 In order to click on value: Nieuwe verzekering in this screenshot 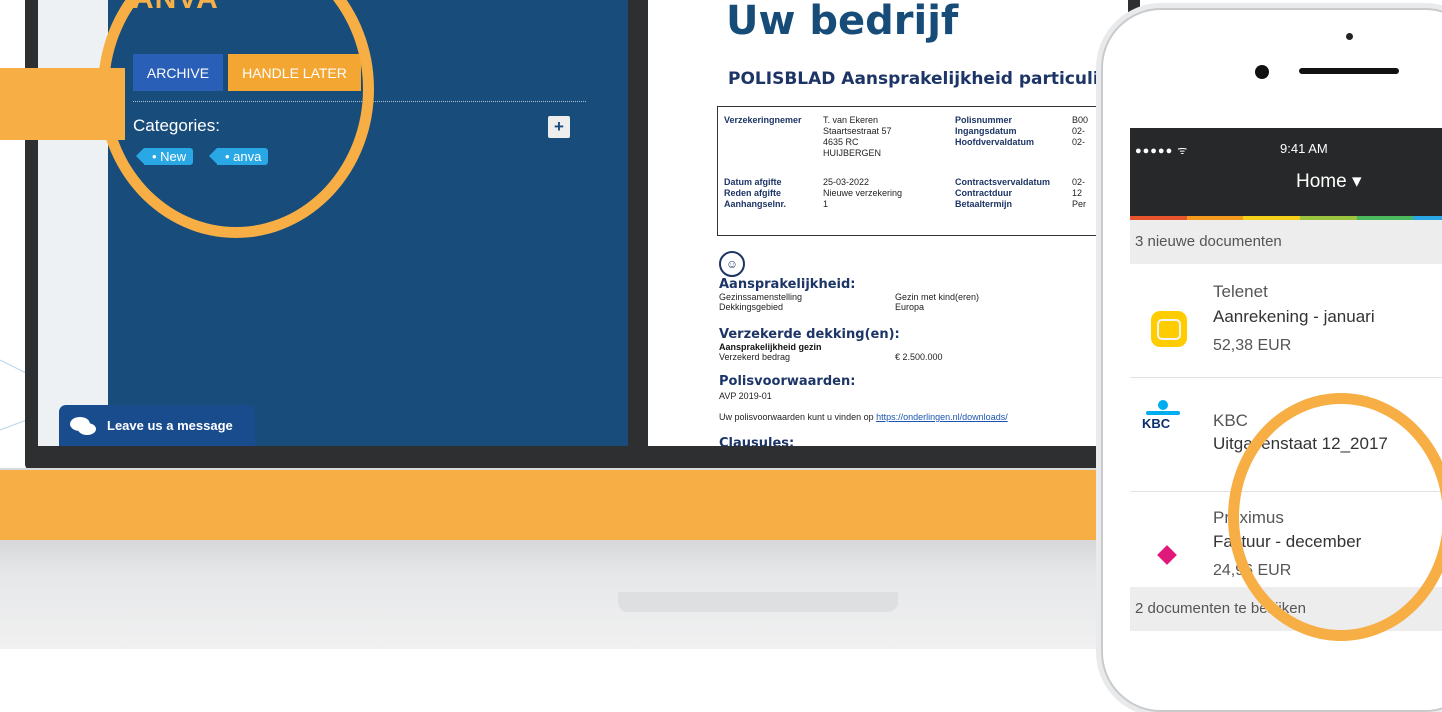, I will do `click(863, 193)`.